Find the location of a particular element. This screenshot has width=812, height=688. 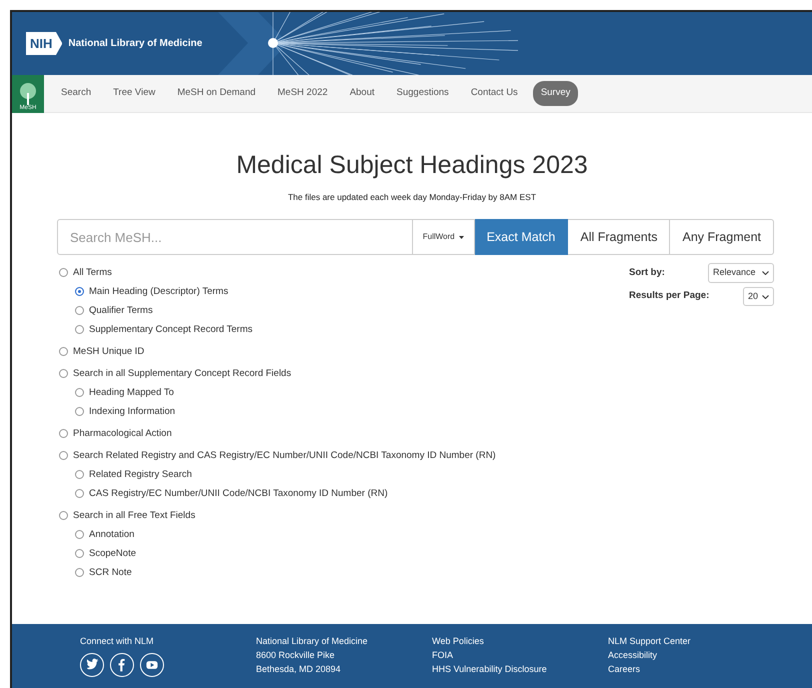

radio-option: Related Registry Search is located at coordinates (352, 474).